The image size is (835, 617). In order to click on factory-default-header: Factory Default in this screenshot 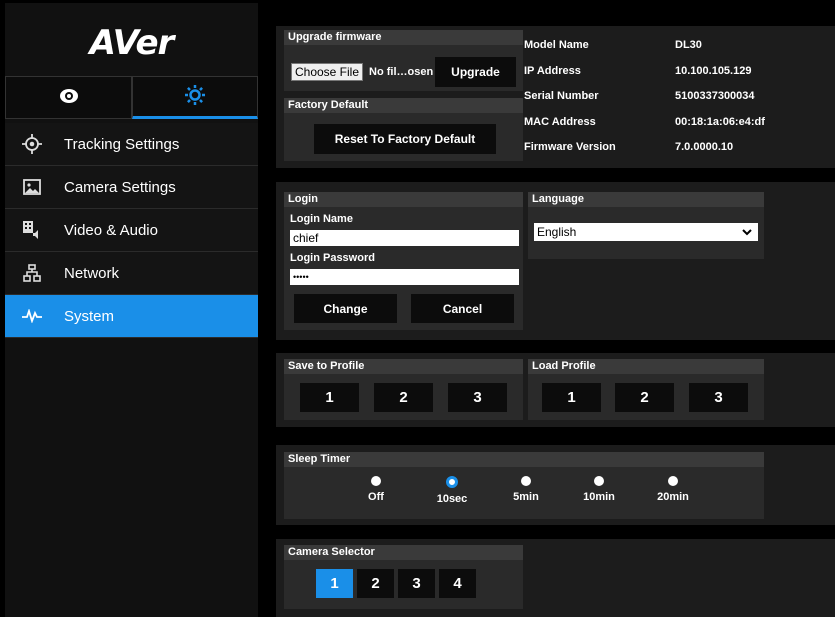, I will do `click(403, 105)`.